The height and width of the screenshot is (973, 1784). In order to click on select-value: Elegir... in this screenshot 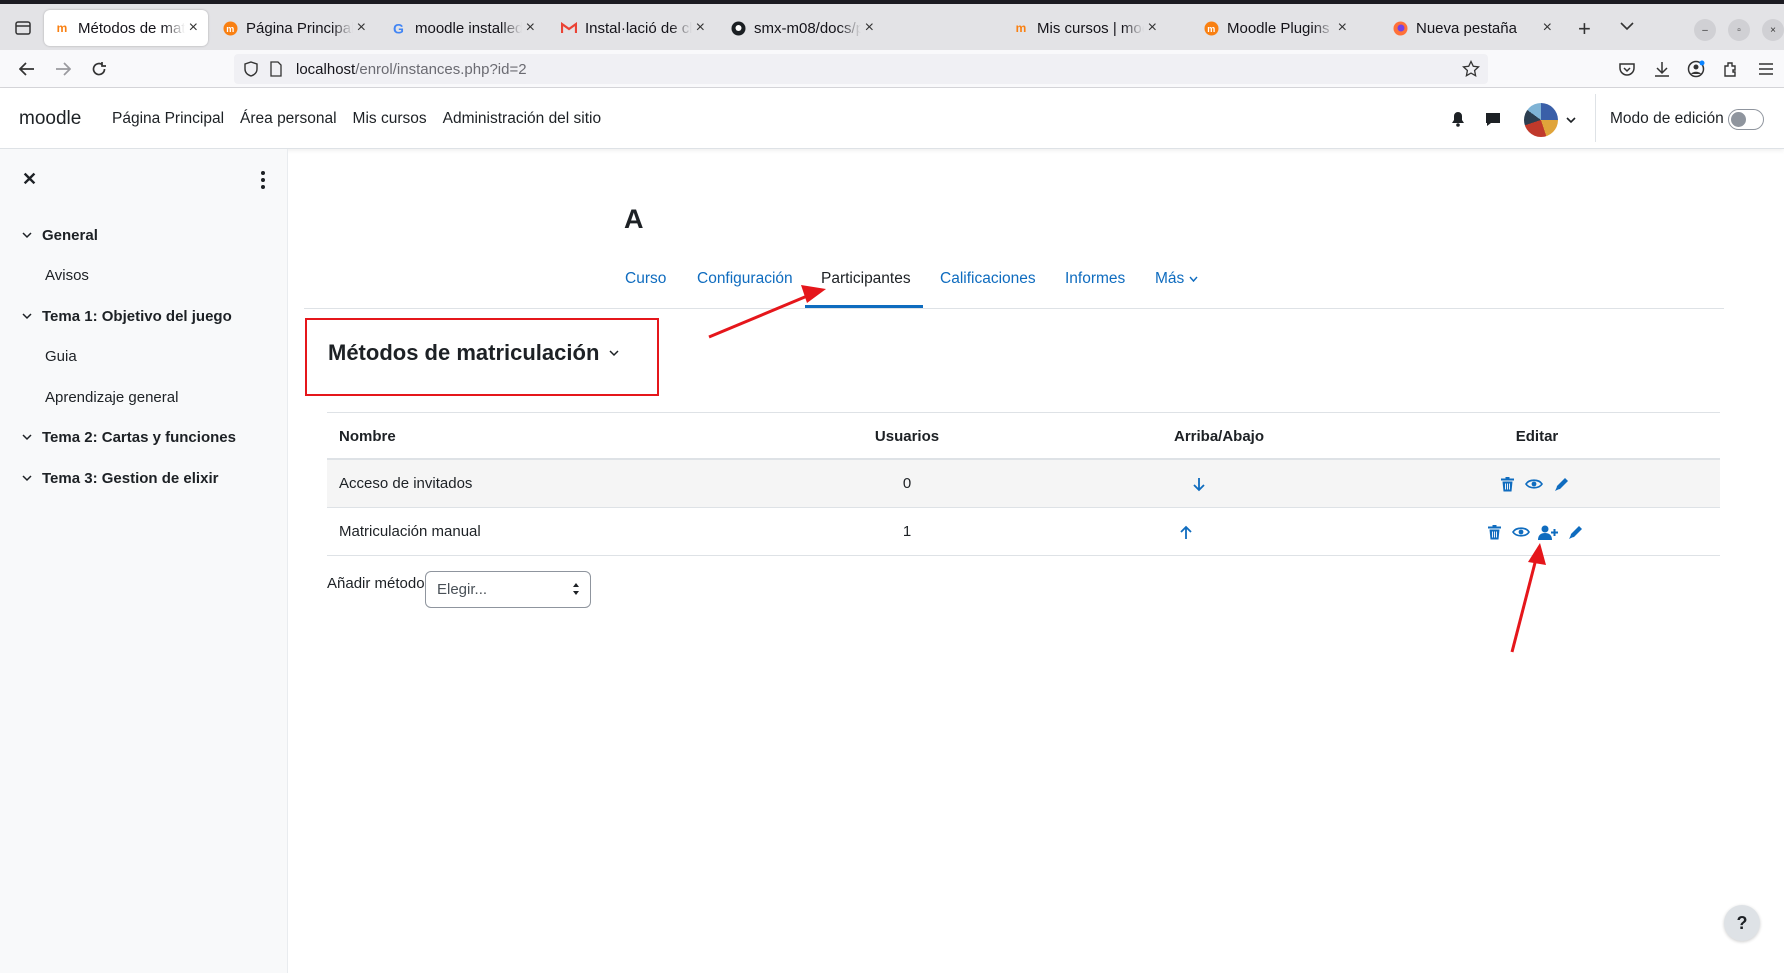, I will do `click(462, 589)`.